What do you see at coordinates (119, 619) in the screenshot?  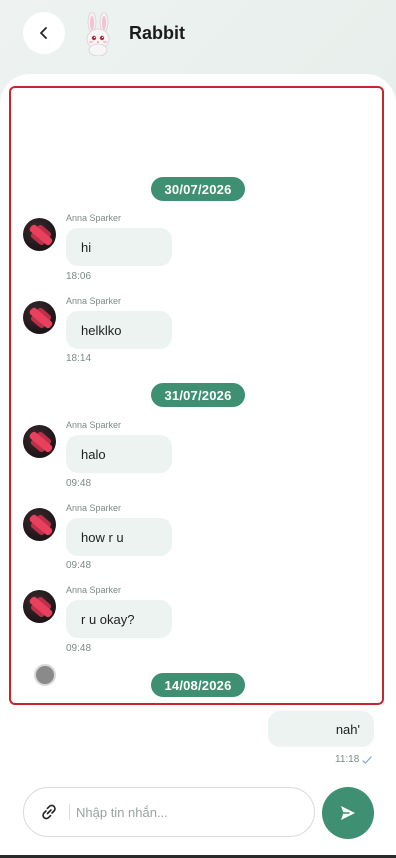 I see `message-bubble: r u okay?` at bounding box center [119, 619].